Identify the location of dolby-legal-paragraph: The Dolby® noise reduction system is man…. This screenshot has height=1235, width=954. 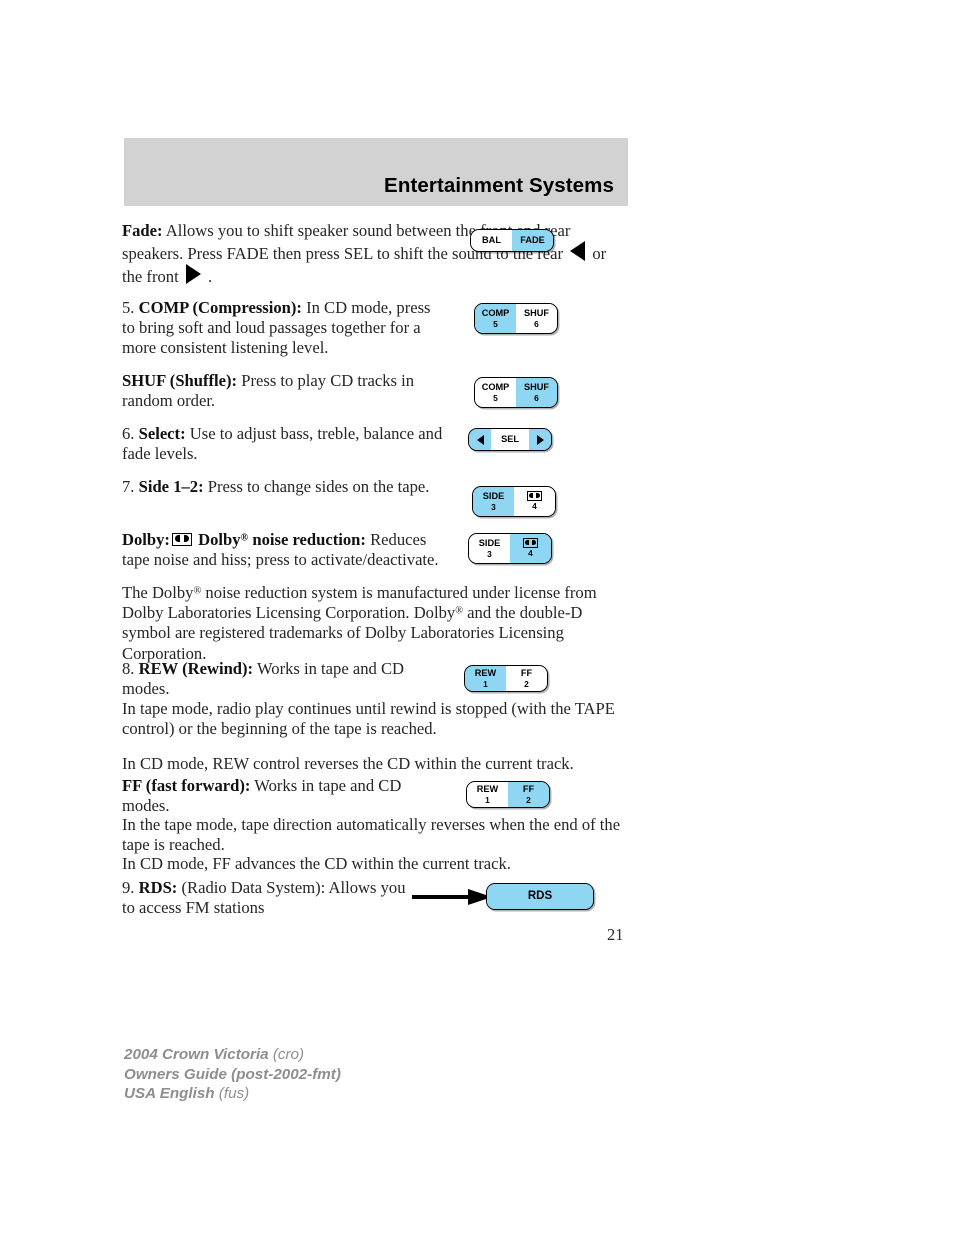
(372, 623).